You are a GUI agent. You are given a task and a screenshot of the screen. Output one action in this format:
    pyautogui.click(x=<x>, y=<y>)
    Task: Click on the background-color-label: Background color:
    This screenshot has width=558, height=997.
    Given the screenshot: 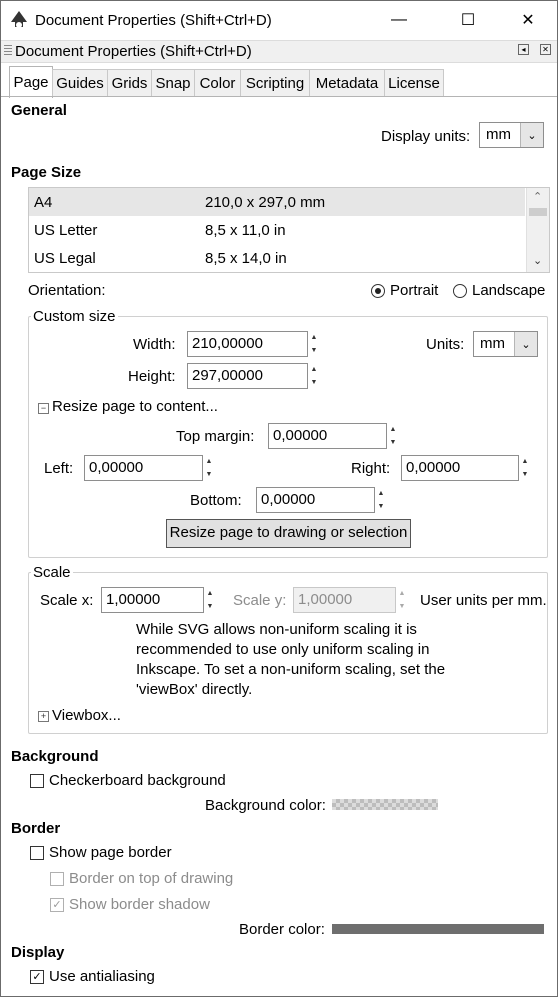 What is the action you would take?
    pyautogui.click(x=265, y=805)
    